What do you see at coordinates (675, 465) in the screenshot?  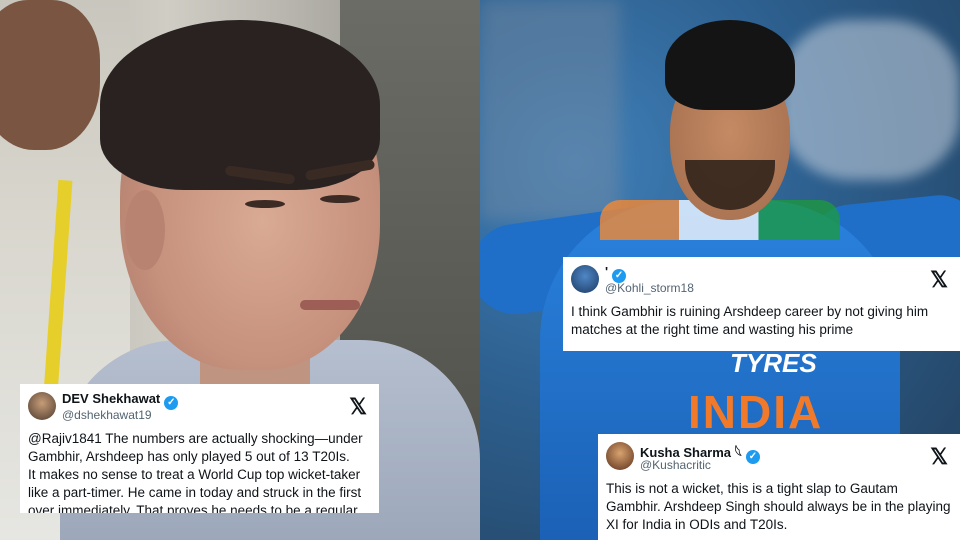 I see `handle: @Kushacritic` at bounding box center [675, 465].